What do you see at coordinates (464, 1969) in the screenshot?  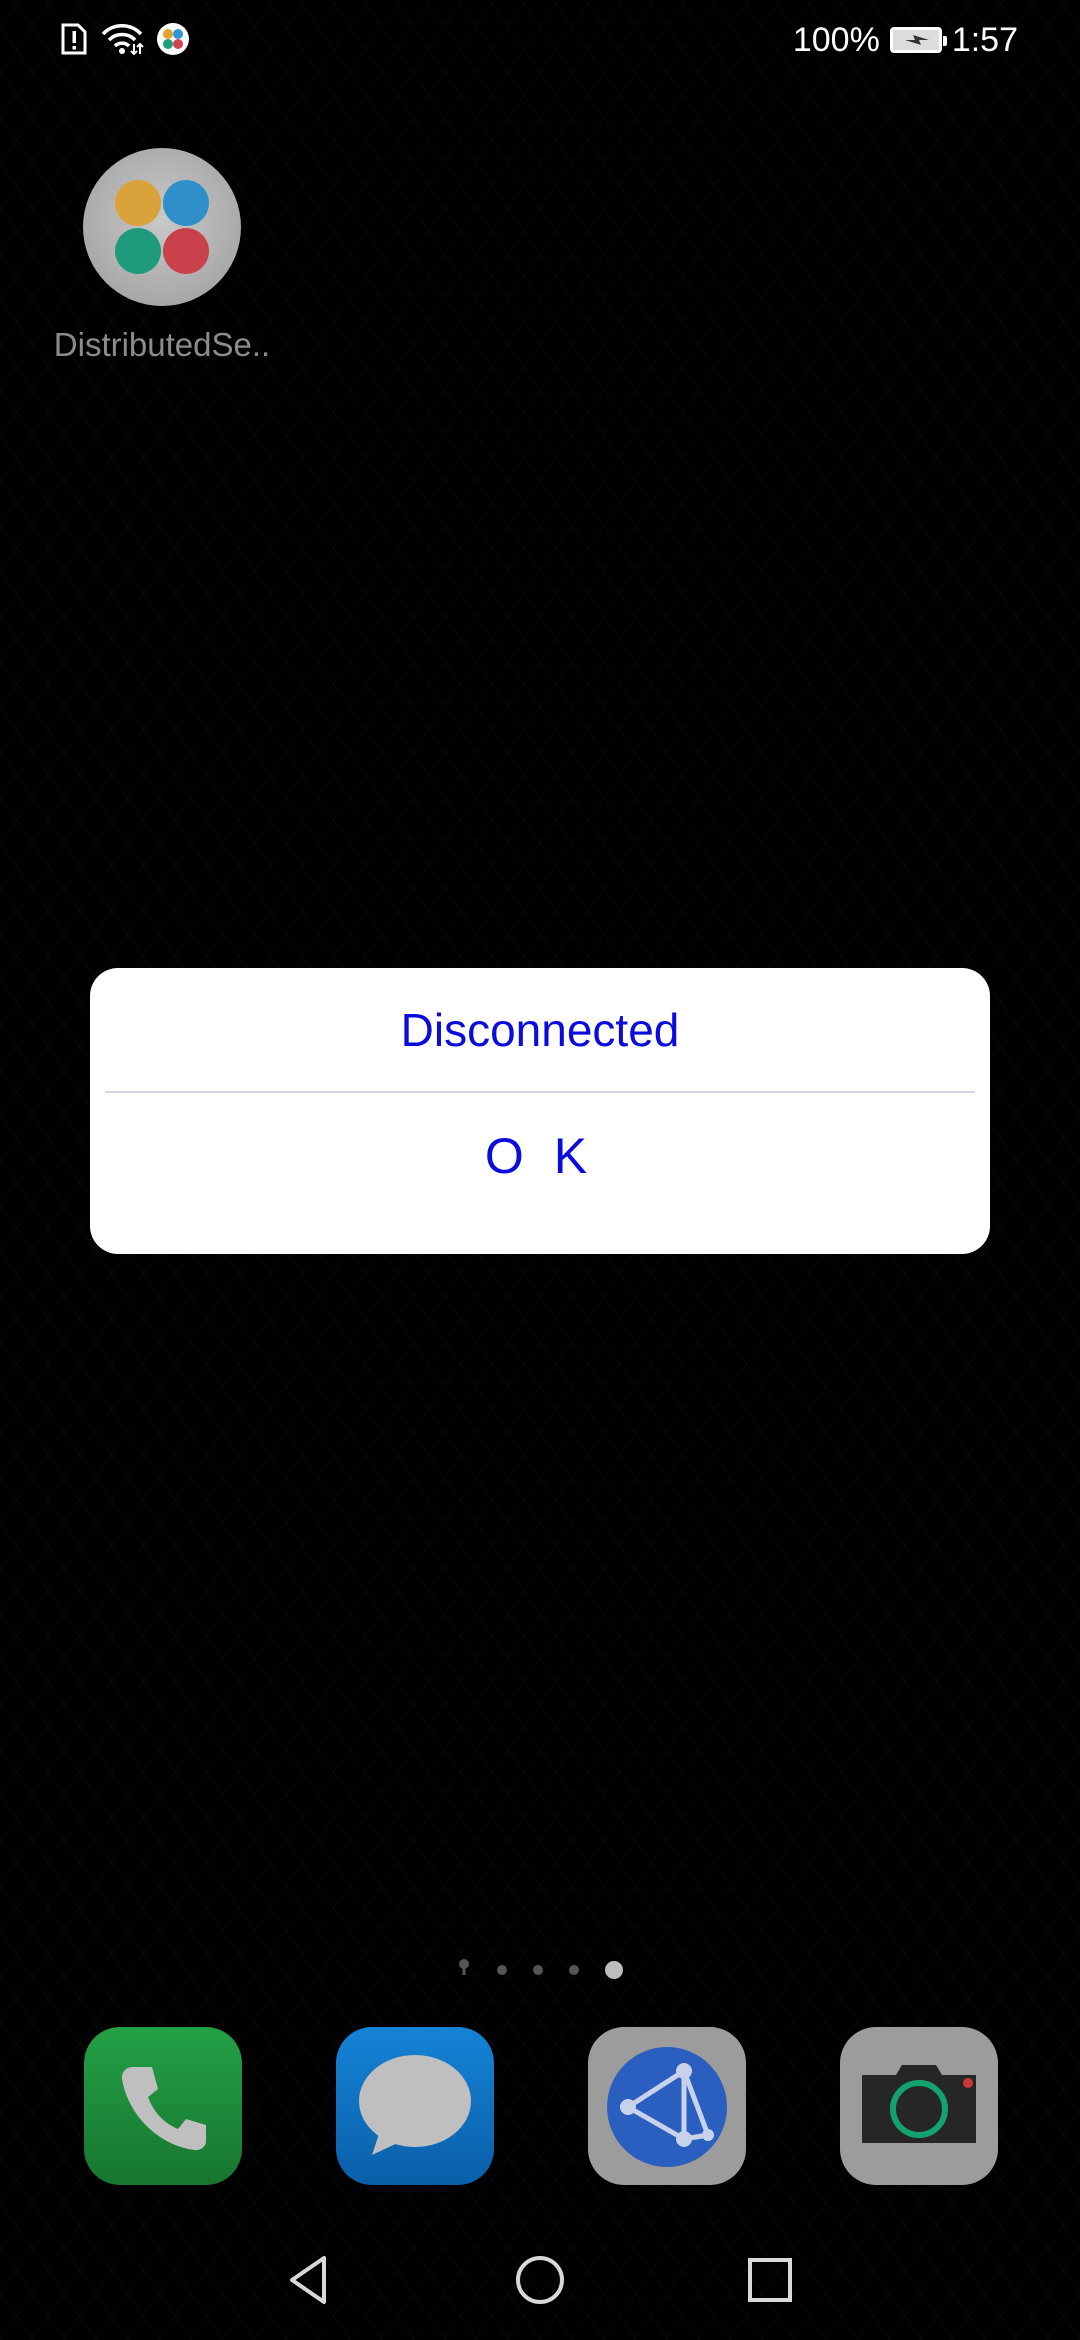 I see `search-page-indicator-icon` at bounding box center [464, 1969].